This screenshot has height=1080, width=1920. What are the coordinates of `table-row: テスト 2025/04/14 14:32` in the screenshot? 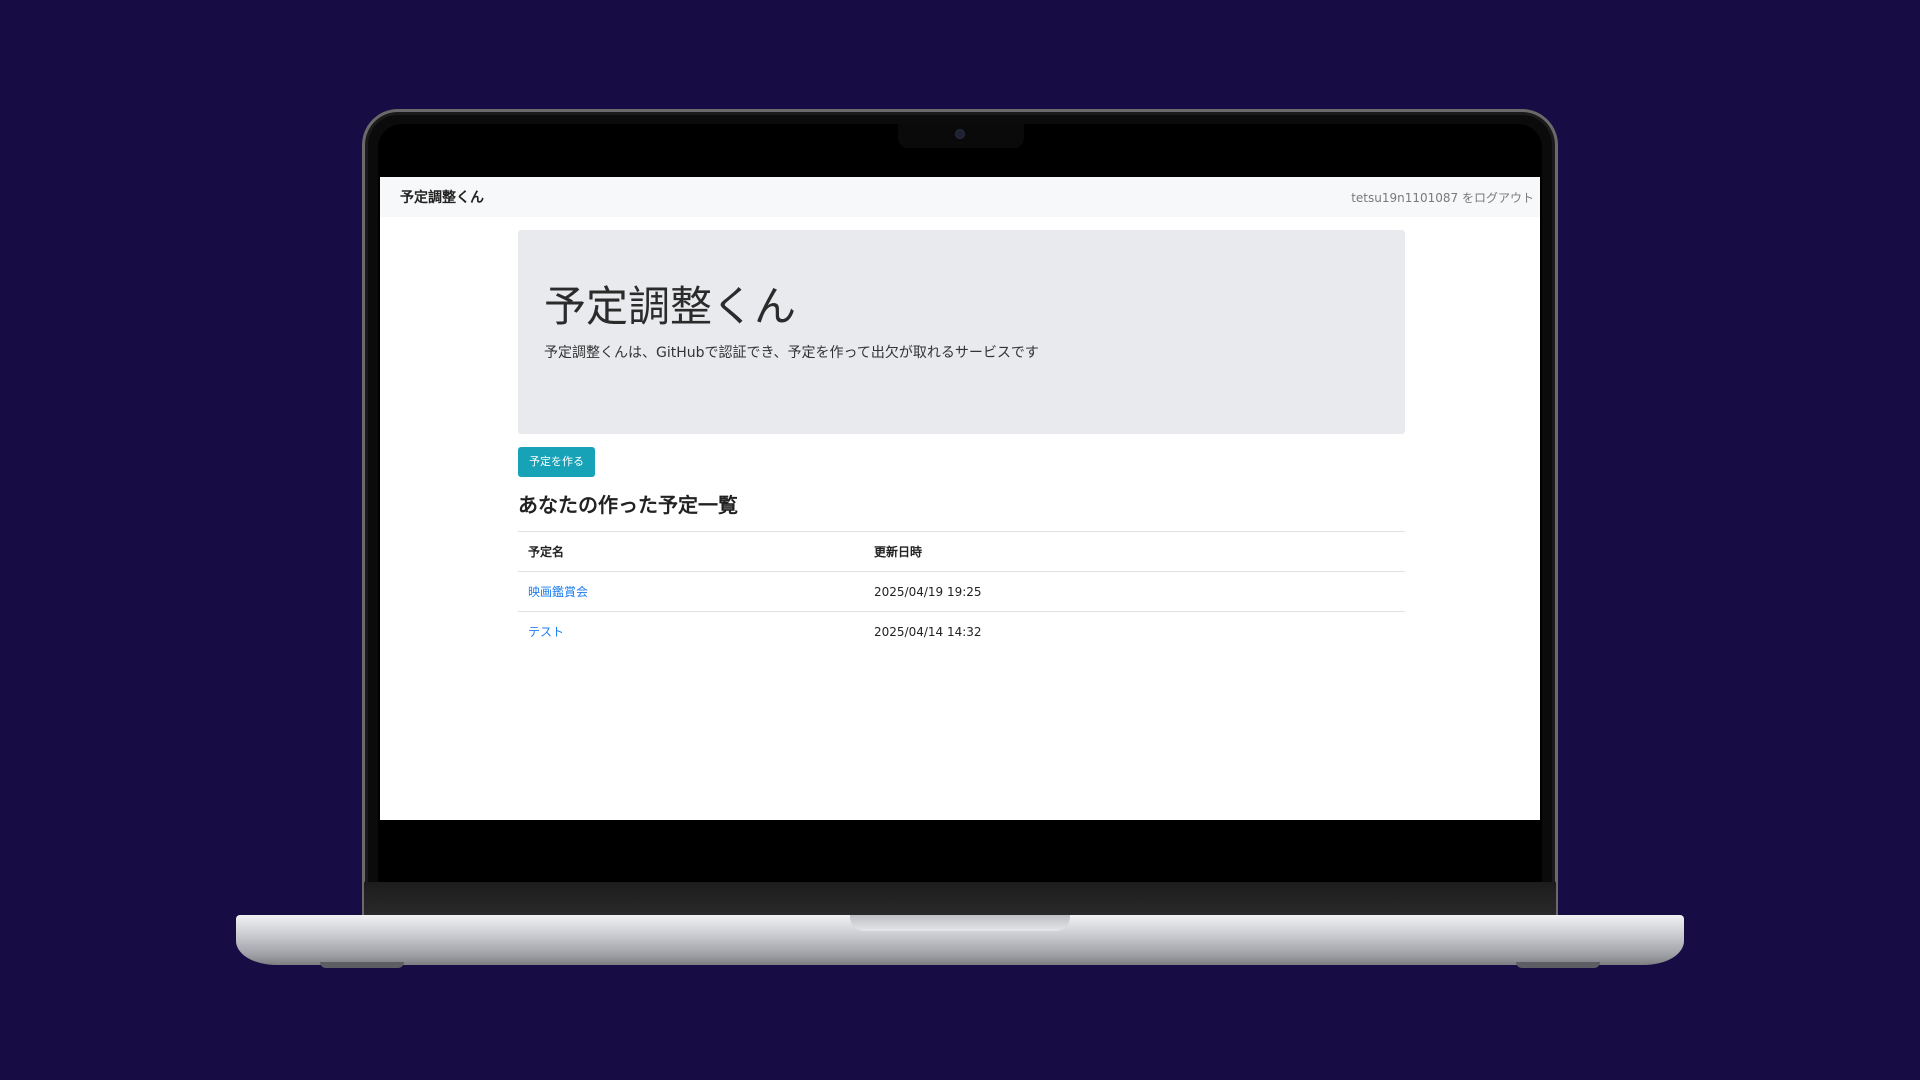 It's located at (961, 631).